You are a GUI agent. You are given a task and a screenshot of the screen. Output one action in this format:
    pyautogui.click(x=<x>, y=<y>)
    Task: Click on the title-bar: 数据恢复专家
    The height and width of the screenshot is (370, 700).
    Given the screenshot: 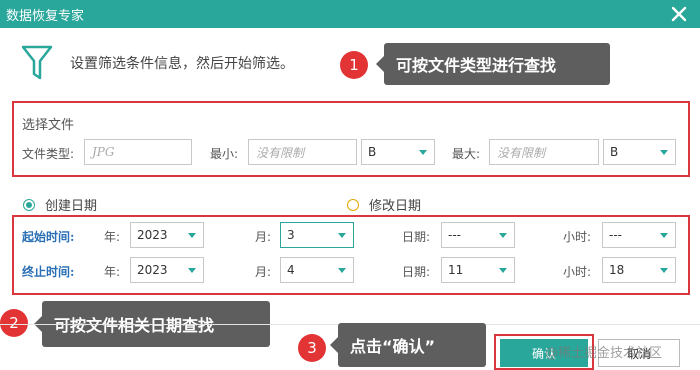 What is the action you would take?
    pyautogui.click(x=350, y=14)
    